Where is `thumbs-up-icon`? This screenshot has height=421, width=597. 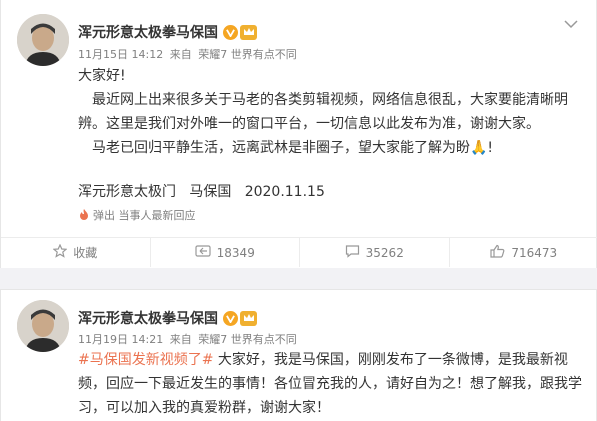 thumbs-up-icon is located at coordinates (500, 252).